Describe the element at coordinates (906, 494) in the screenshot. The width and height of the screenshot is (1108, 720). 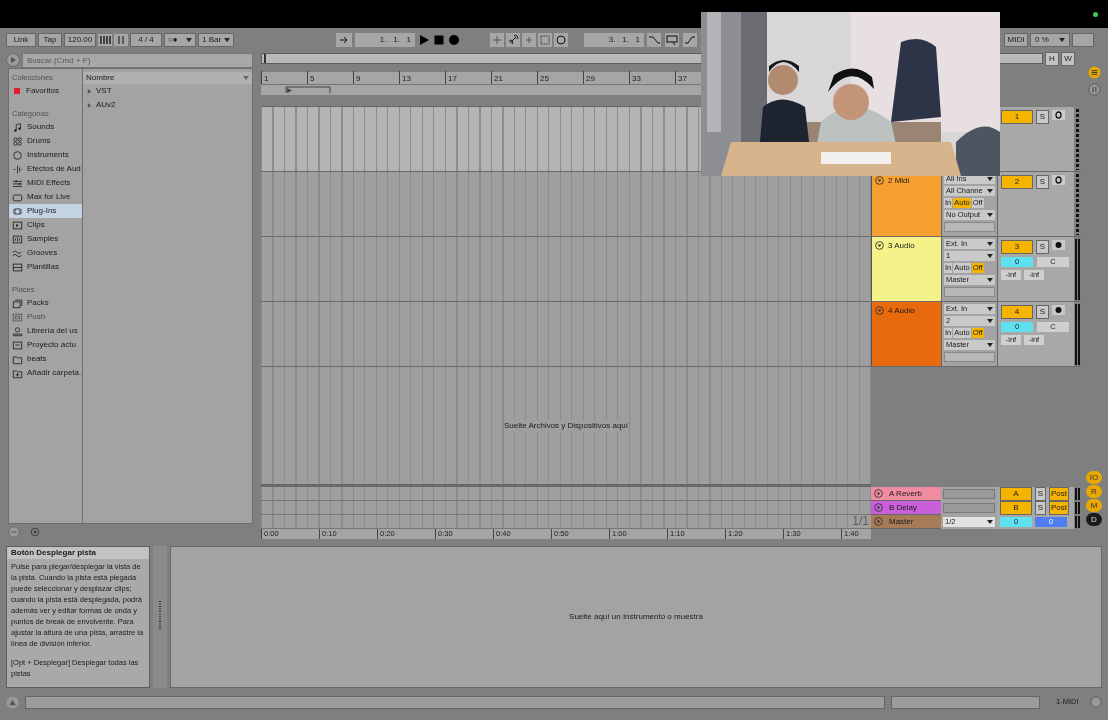
I see `track-header: A Reverb` at that location.